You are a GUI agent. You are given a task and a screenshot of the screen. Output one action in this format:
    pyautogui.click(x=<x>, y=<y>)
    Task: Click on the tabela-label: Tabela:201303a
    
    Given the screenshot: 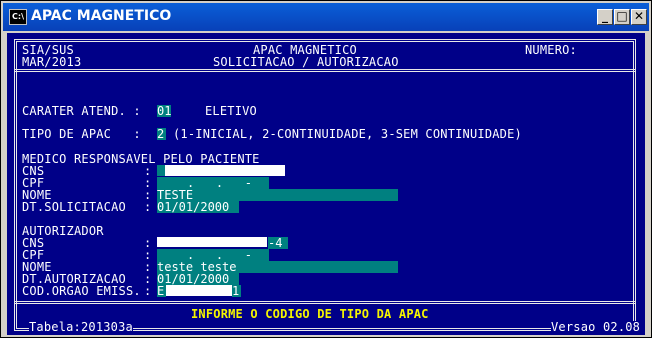 What is the action you would take?
    pyautogui.click(x=81, y=327)
    